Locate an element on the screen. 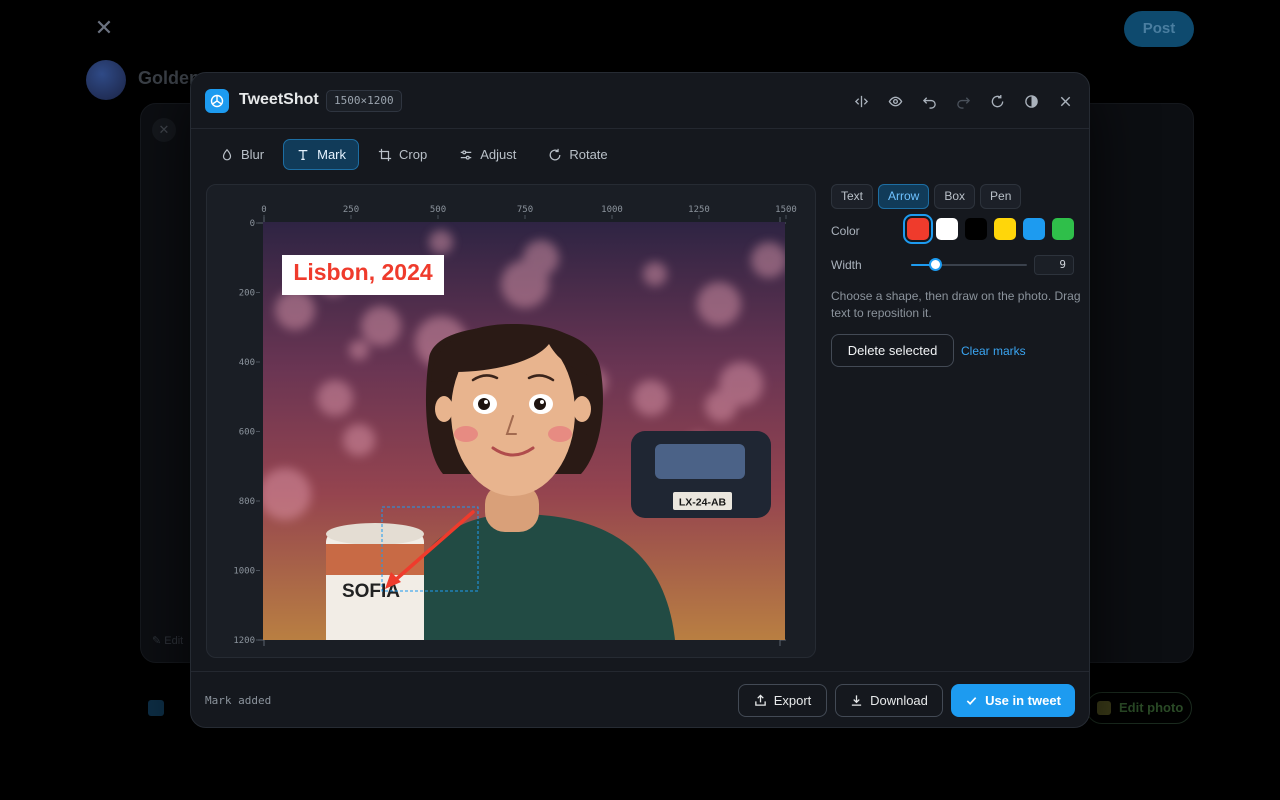  width-slider is located at coordinates (969, 264).